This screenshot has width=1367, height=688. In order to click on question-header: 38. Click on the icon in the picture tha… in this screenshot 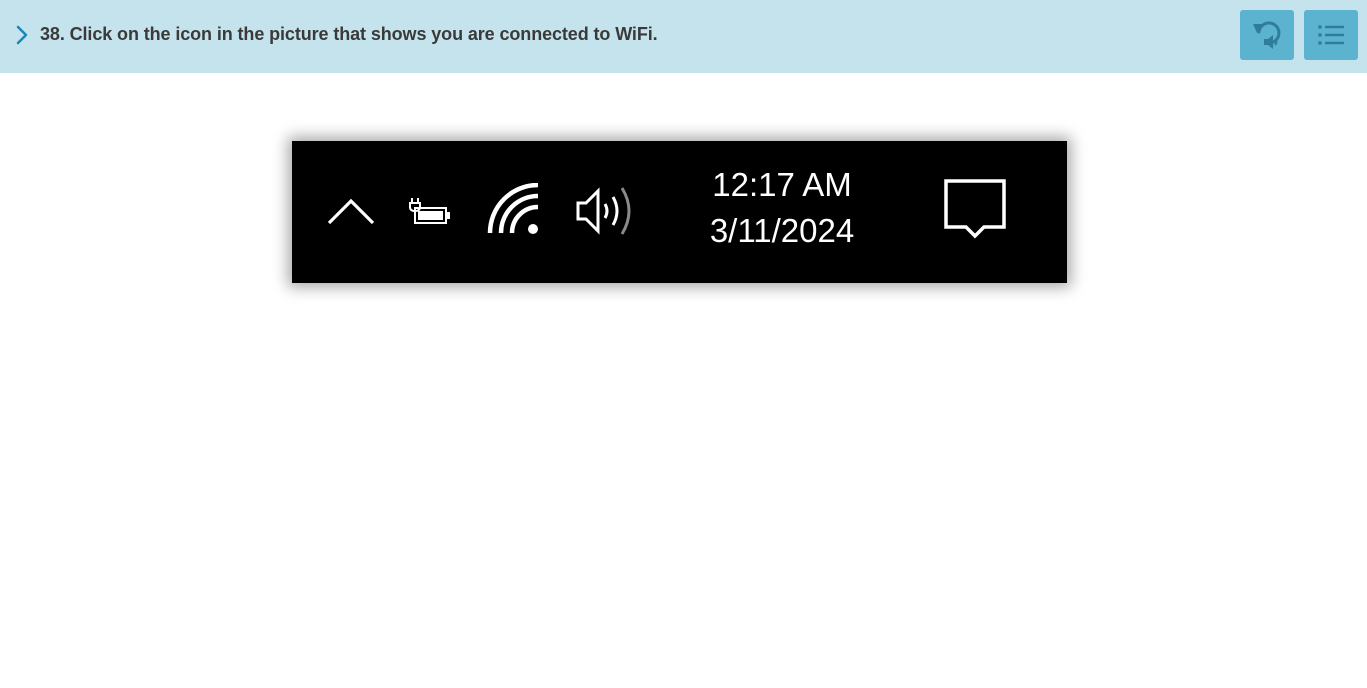, I will do `click(683, 36)`.